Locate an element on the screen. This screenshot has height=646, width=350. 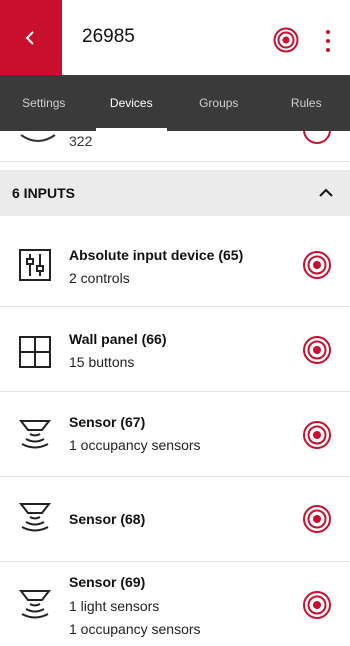
slider-control-icon is located at coordinates (35, 265).